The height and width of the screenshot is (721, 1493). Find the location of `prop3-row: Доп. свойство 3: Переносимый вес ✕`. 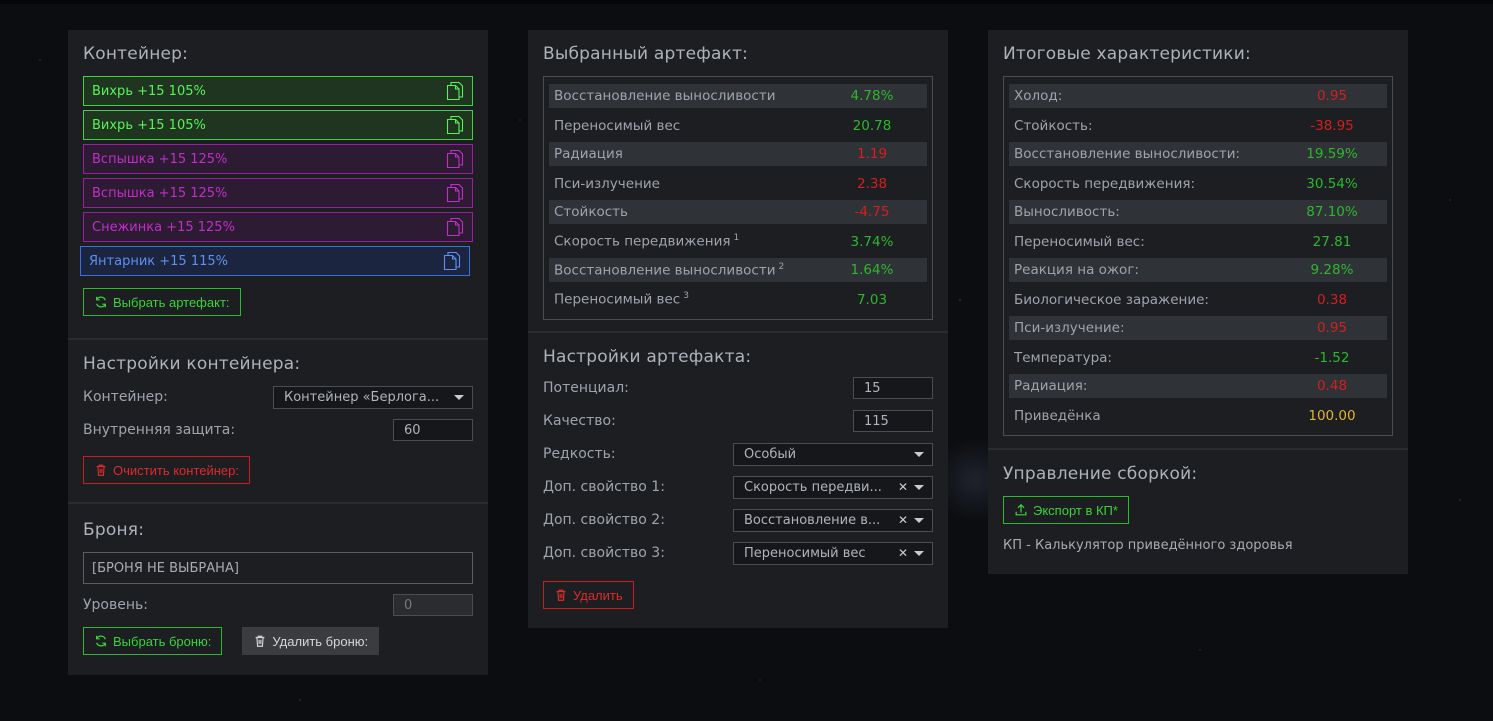

prop3-row: Доп. свойство 3: Переносимый вес ✕ is located at coordinates (738, 553).